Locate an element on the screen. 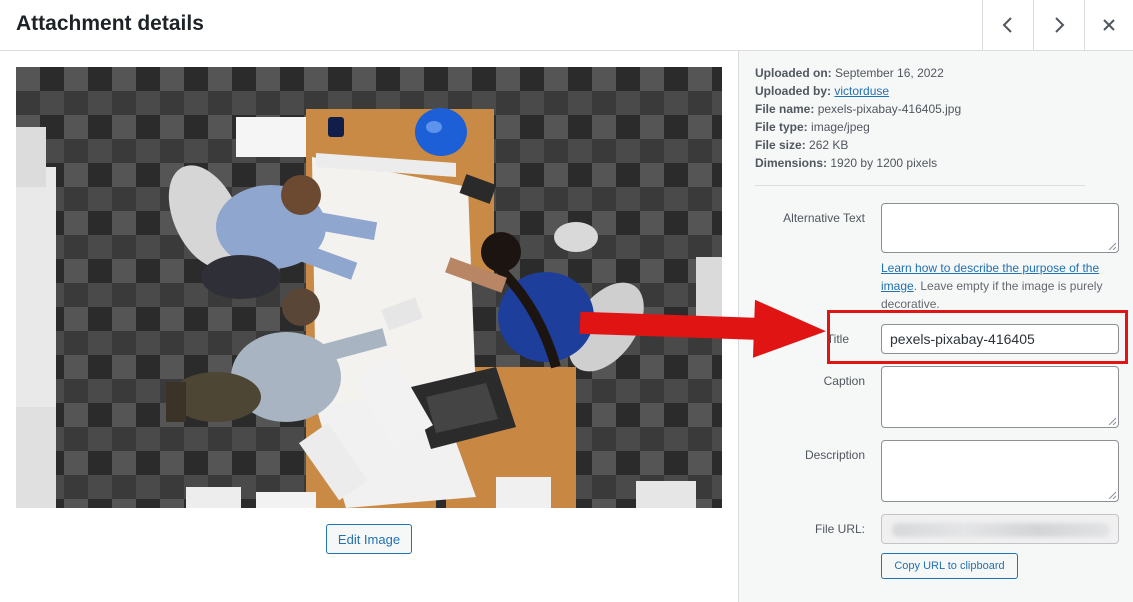  file-url-field is located at coordinates (1000, 529).